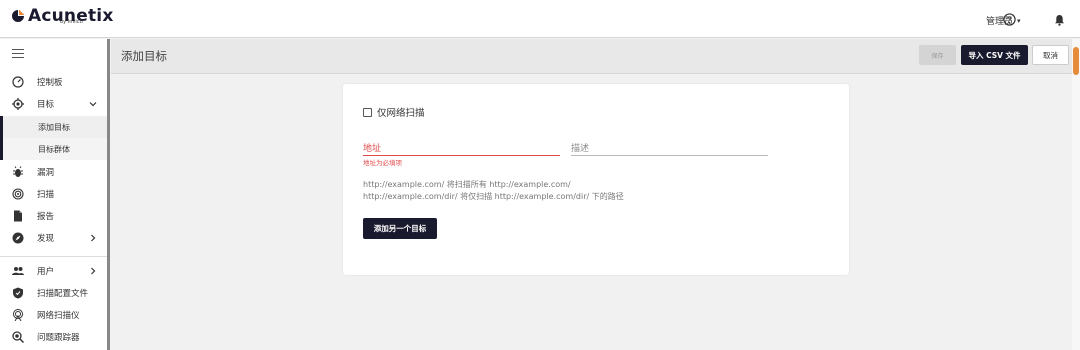 The image size is (1080, 350). I want to click on help-icon, so click(1009, 19).